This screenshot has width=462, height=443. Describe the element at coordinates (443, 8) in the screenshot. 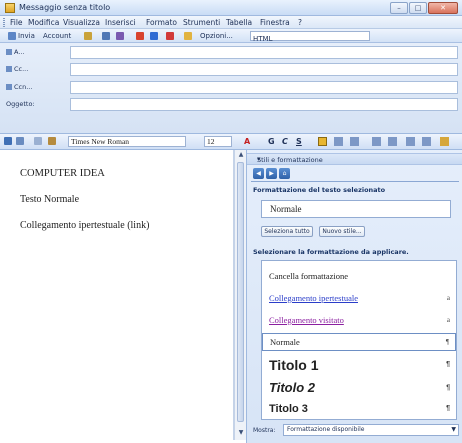

I see `close-button: ✕` at that location.